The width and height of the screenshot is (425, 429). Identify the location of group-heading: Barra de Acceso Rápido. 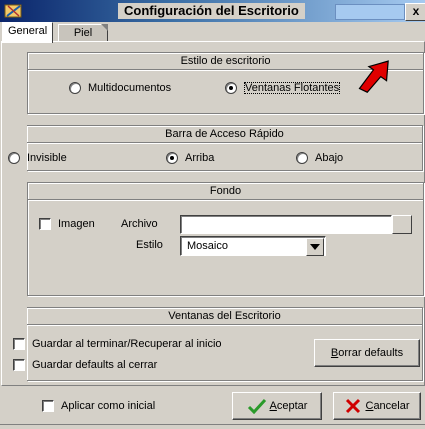
(224, 134).